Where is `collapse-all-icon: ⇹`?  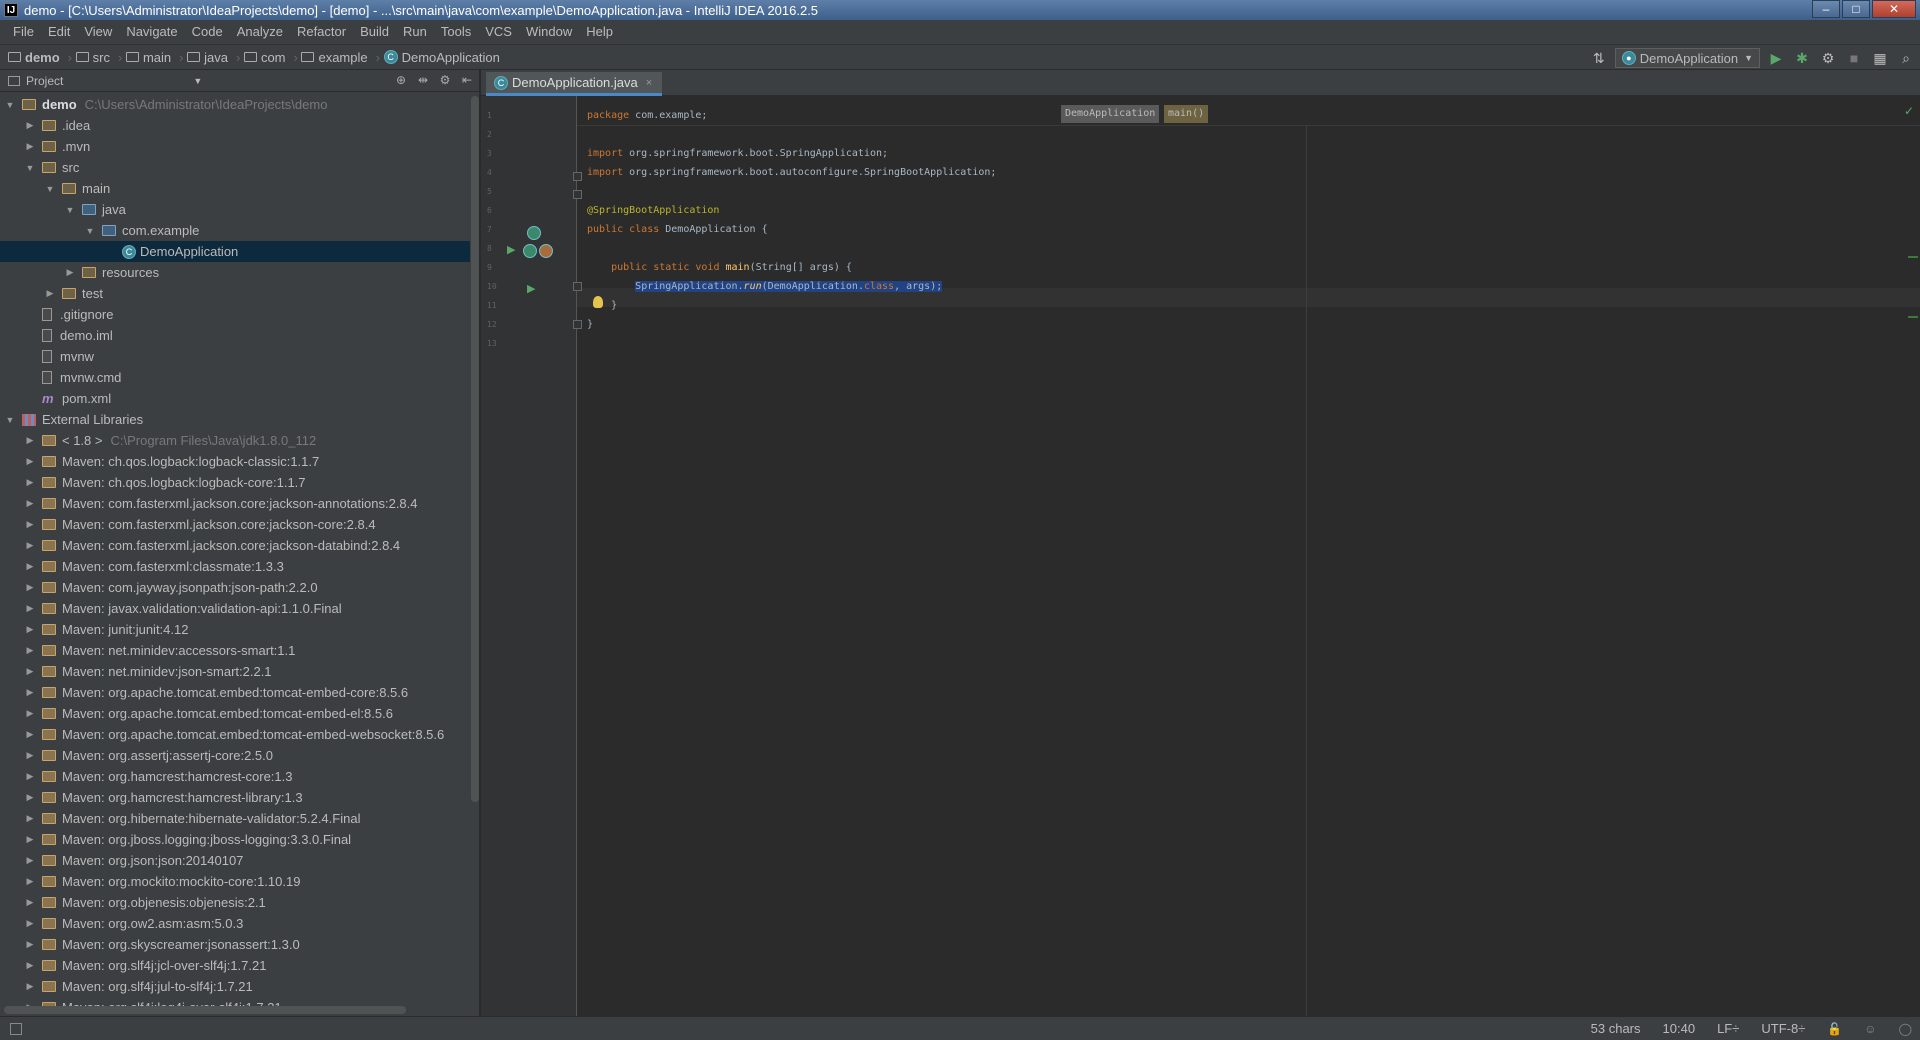
collapse-all-icon: ⇹ is located at coordinates (423, 80).